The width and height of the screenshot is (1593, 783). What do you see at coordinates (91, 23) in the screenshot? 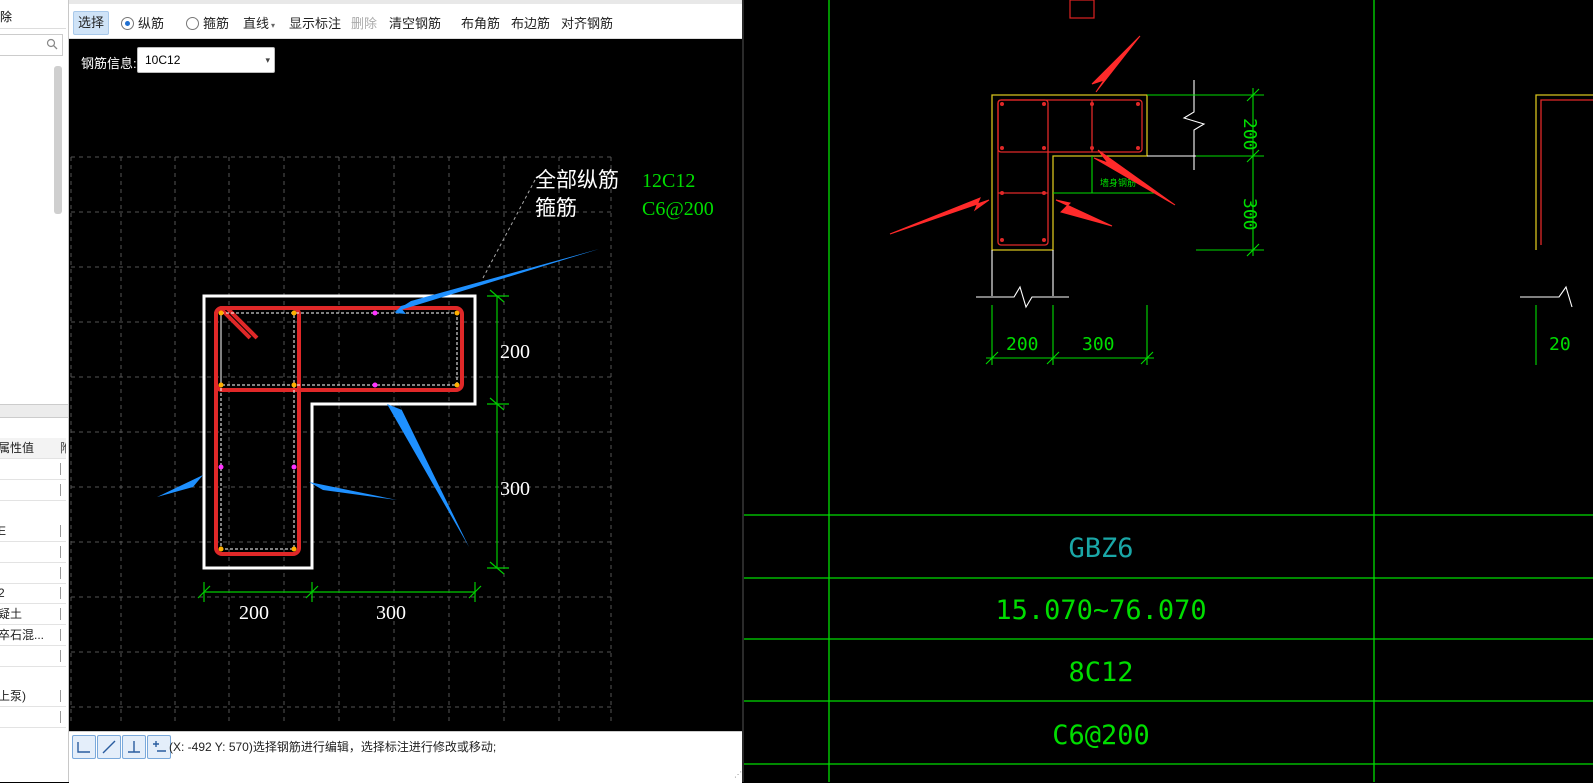
I see `select-button: 选择` at bounding box center [91, 23].